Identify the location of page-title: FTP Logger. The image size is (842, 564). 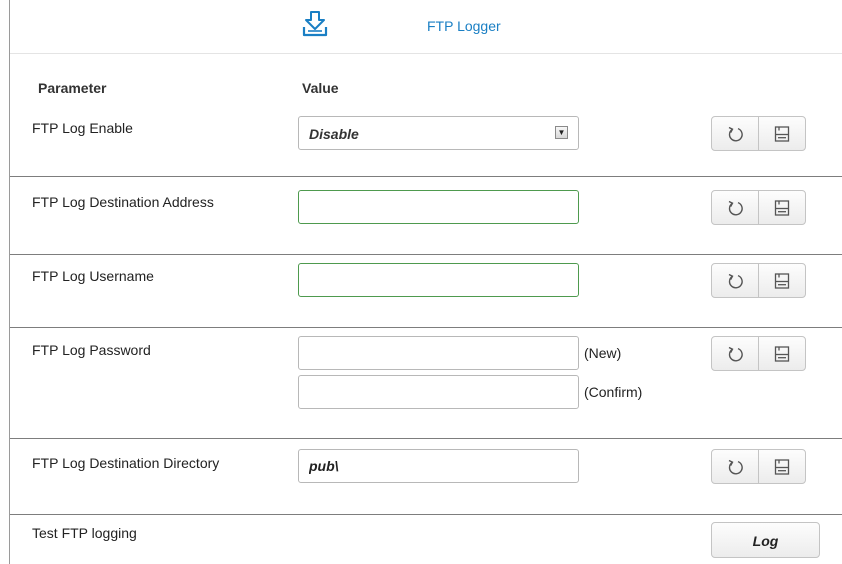
(464, 26).